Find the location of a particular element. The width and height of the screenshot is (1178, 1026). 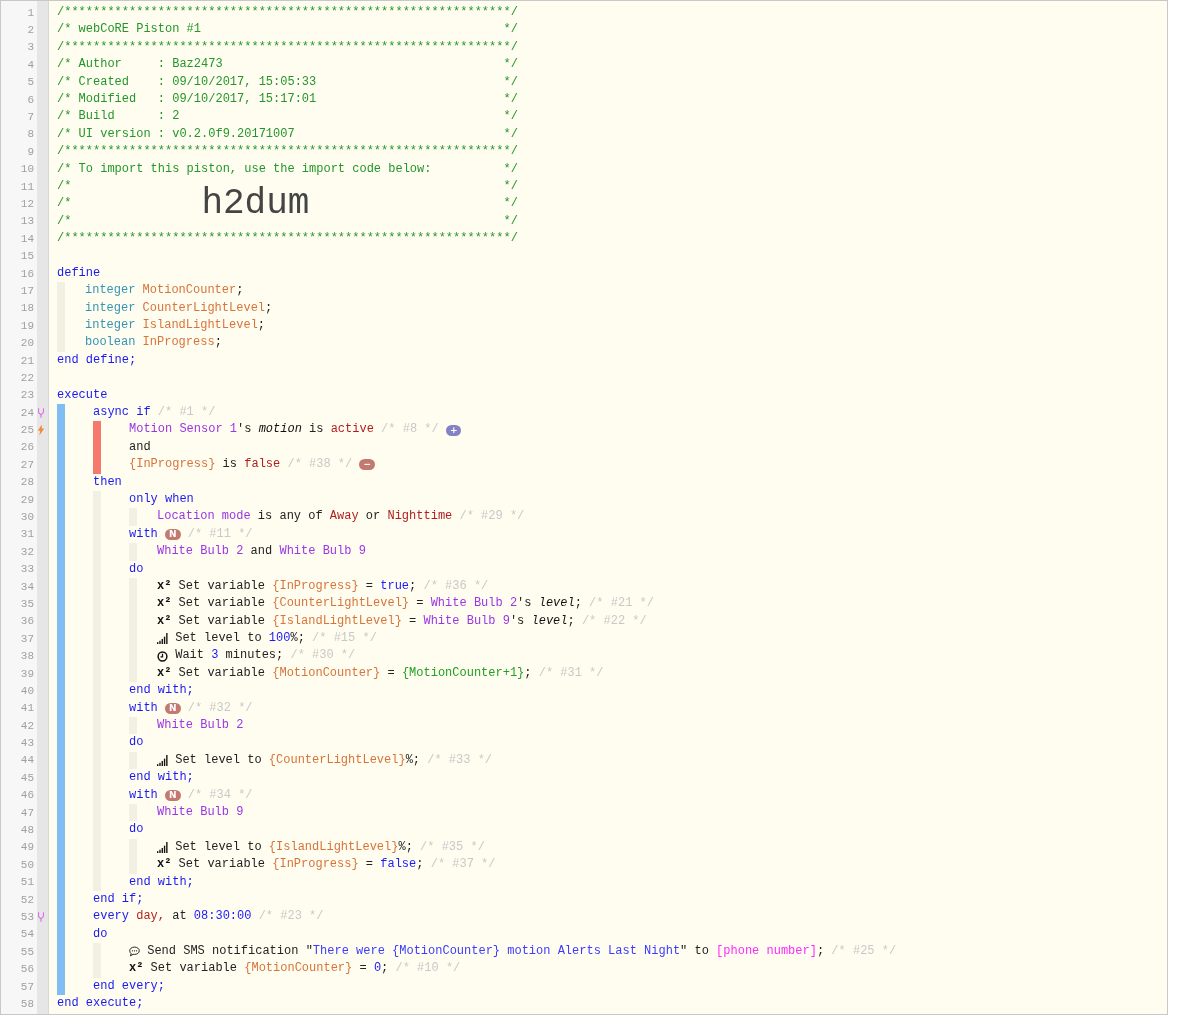

line-number: 39 is located at coordinates (26, 673).